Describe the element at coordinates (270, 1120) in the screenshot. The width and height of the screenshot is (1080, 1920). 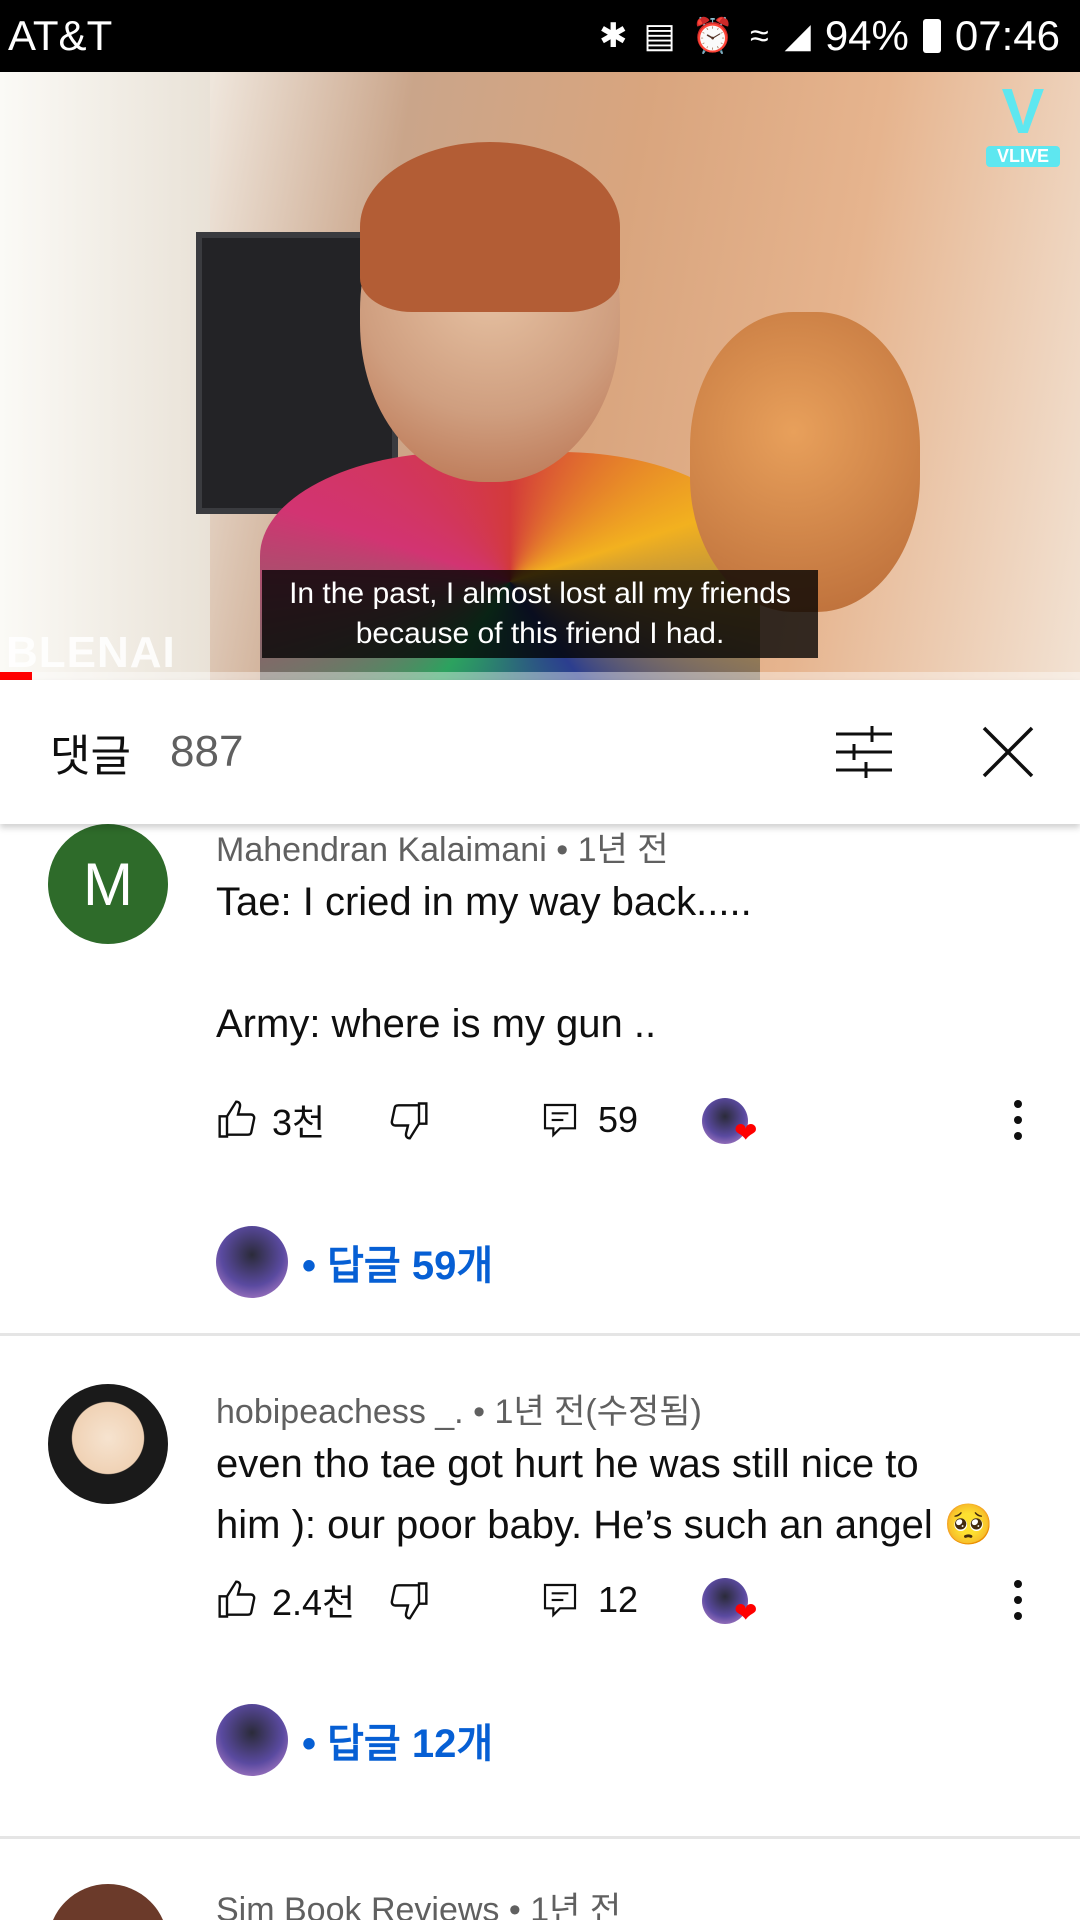
I see `like-button: 3천` at that location.